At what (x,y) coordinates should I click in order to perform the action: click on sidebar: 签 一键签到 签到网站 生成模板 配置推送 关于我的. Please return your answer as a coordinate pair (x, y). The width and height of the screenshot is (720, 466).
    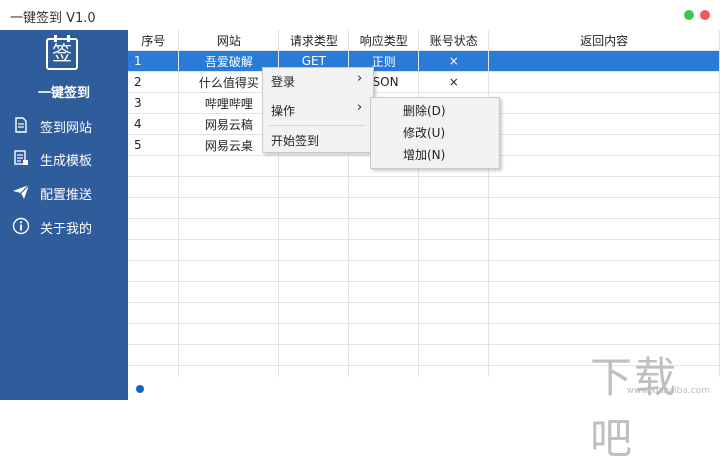
    Looking at the image, I should click on (64, 215).